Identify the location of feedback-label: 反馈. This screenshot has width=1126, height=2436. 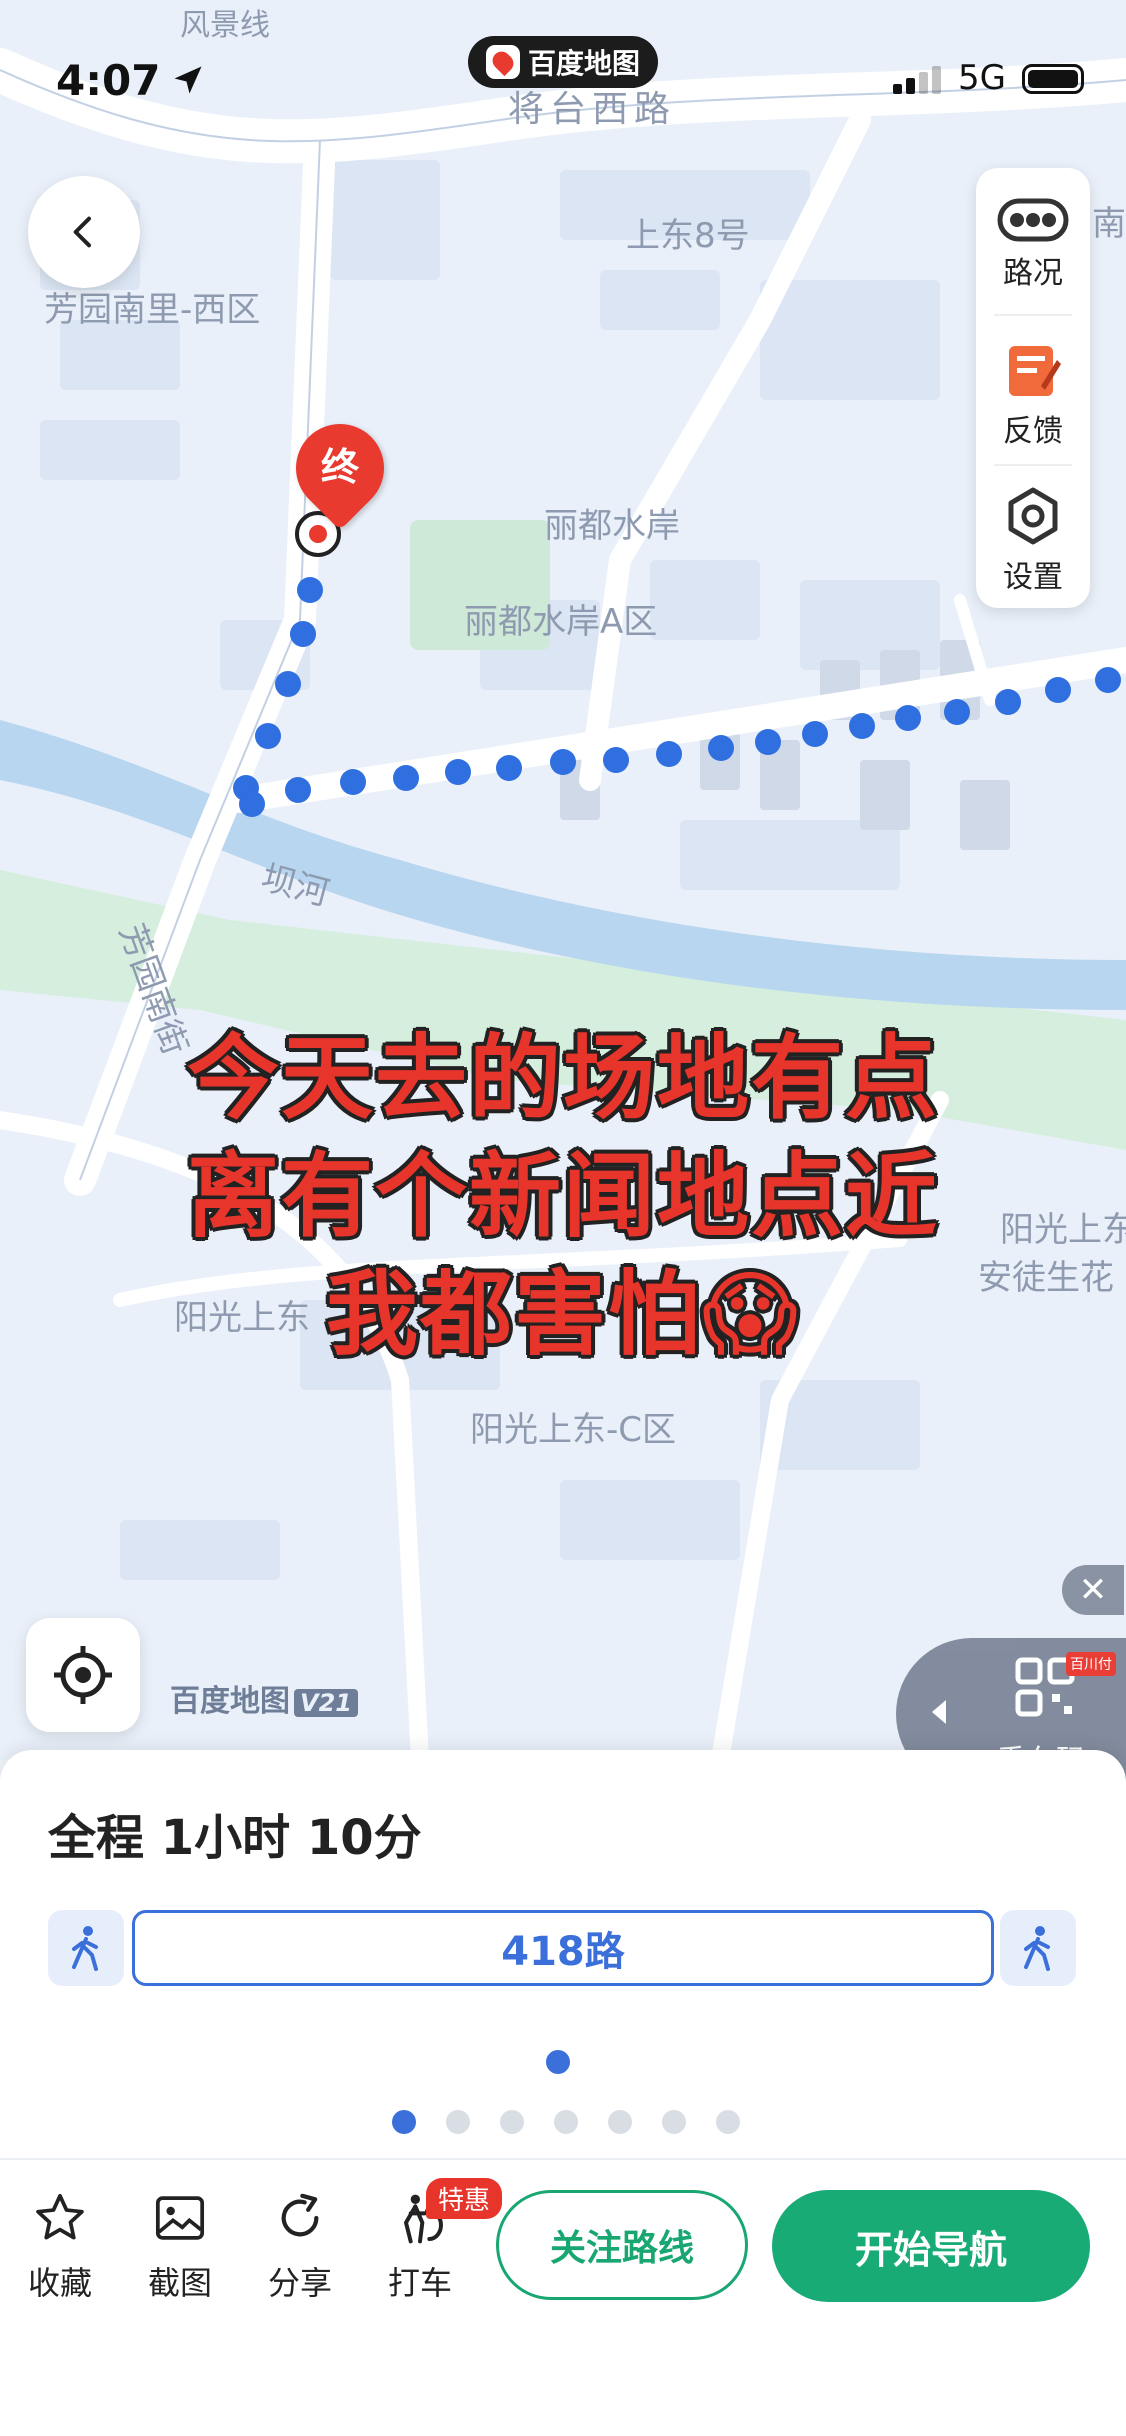
(1033, 431).